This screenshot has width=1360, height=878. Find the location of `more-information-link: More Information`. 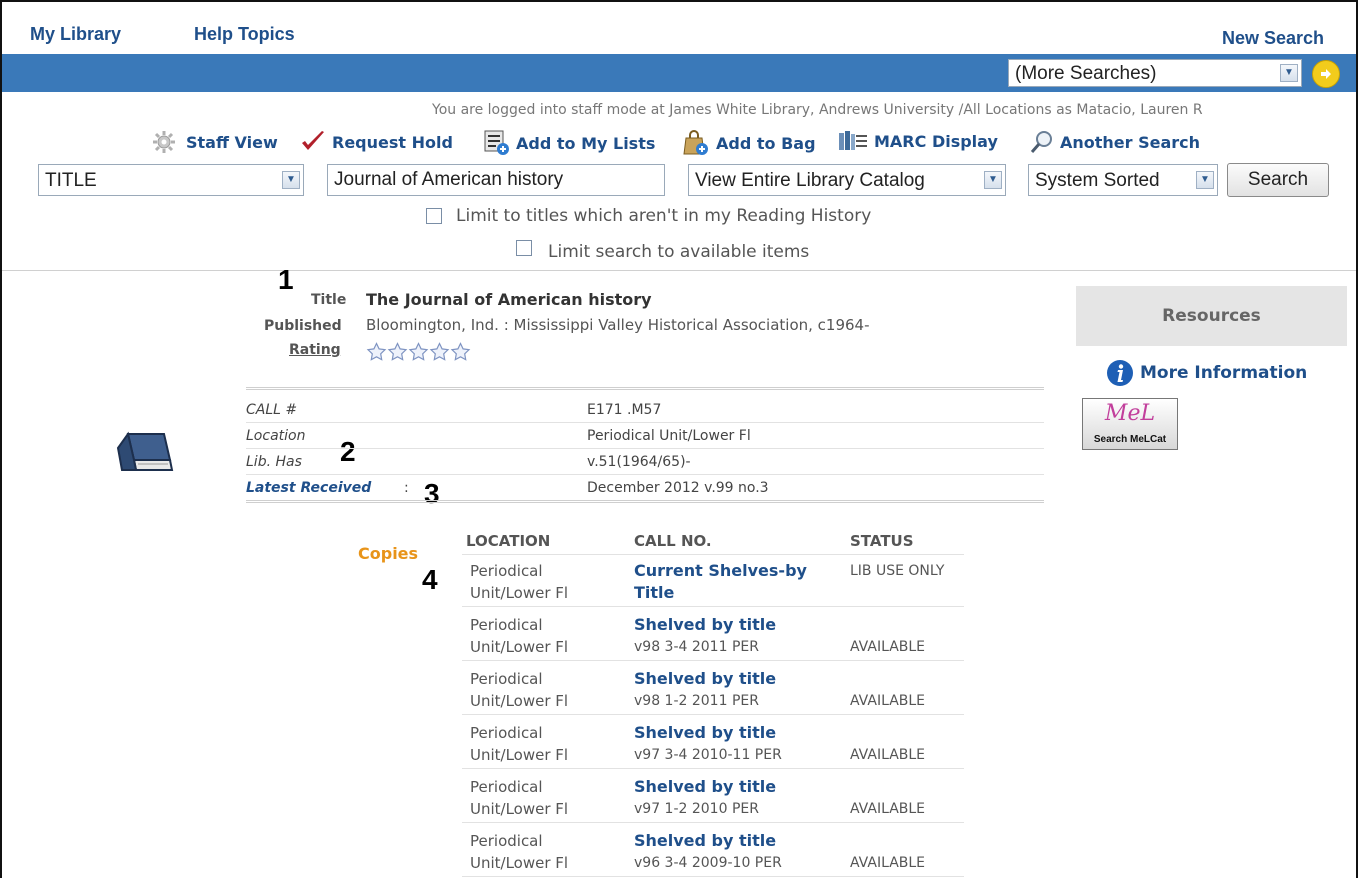

more-information-link: More Information is located at coordinates (1206, 373).